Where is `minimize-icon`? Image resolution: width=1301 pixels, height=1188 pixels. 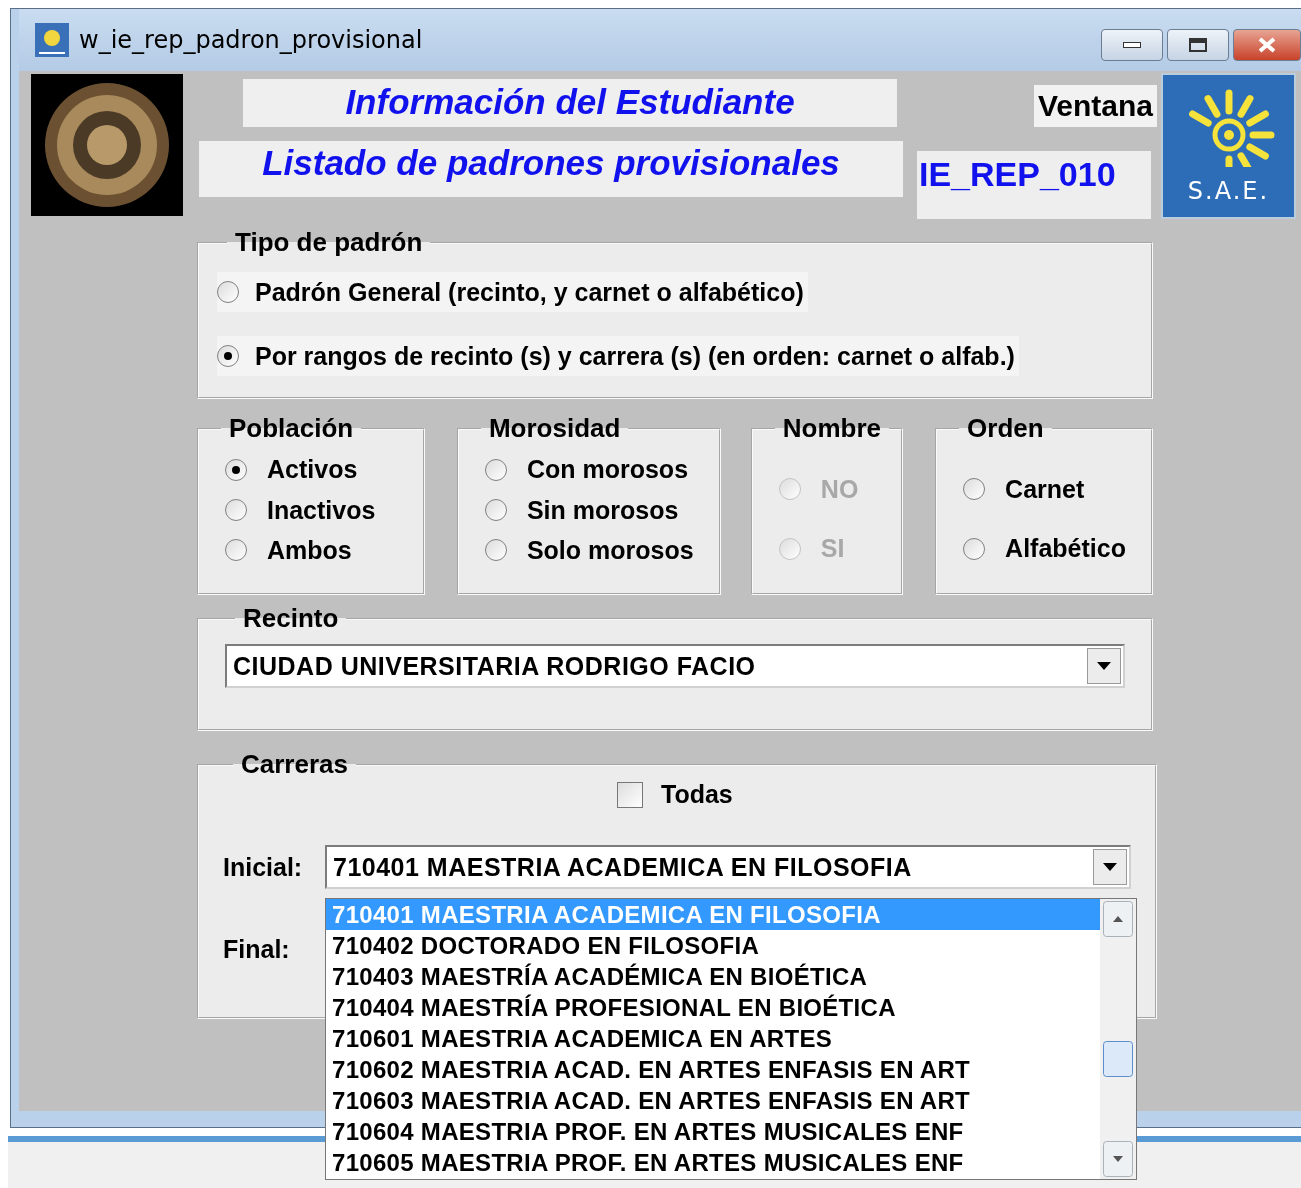
minimize-icon is located at coordinates (1132, 45).